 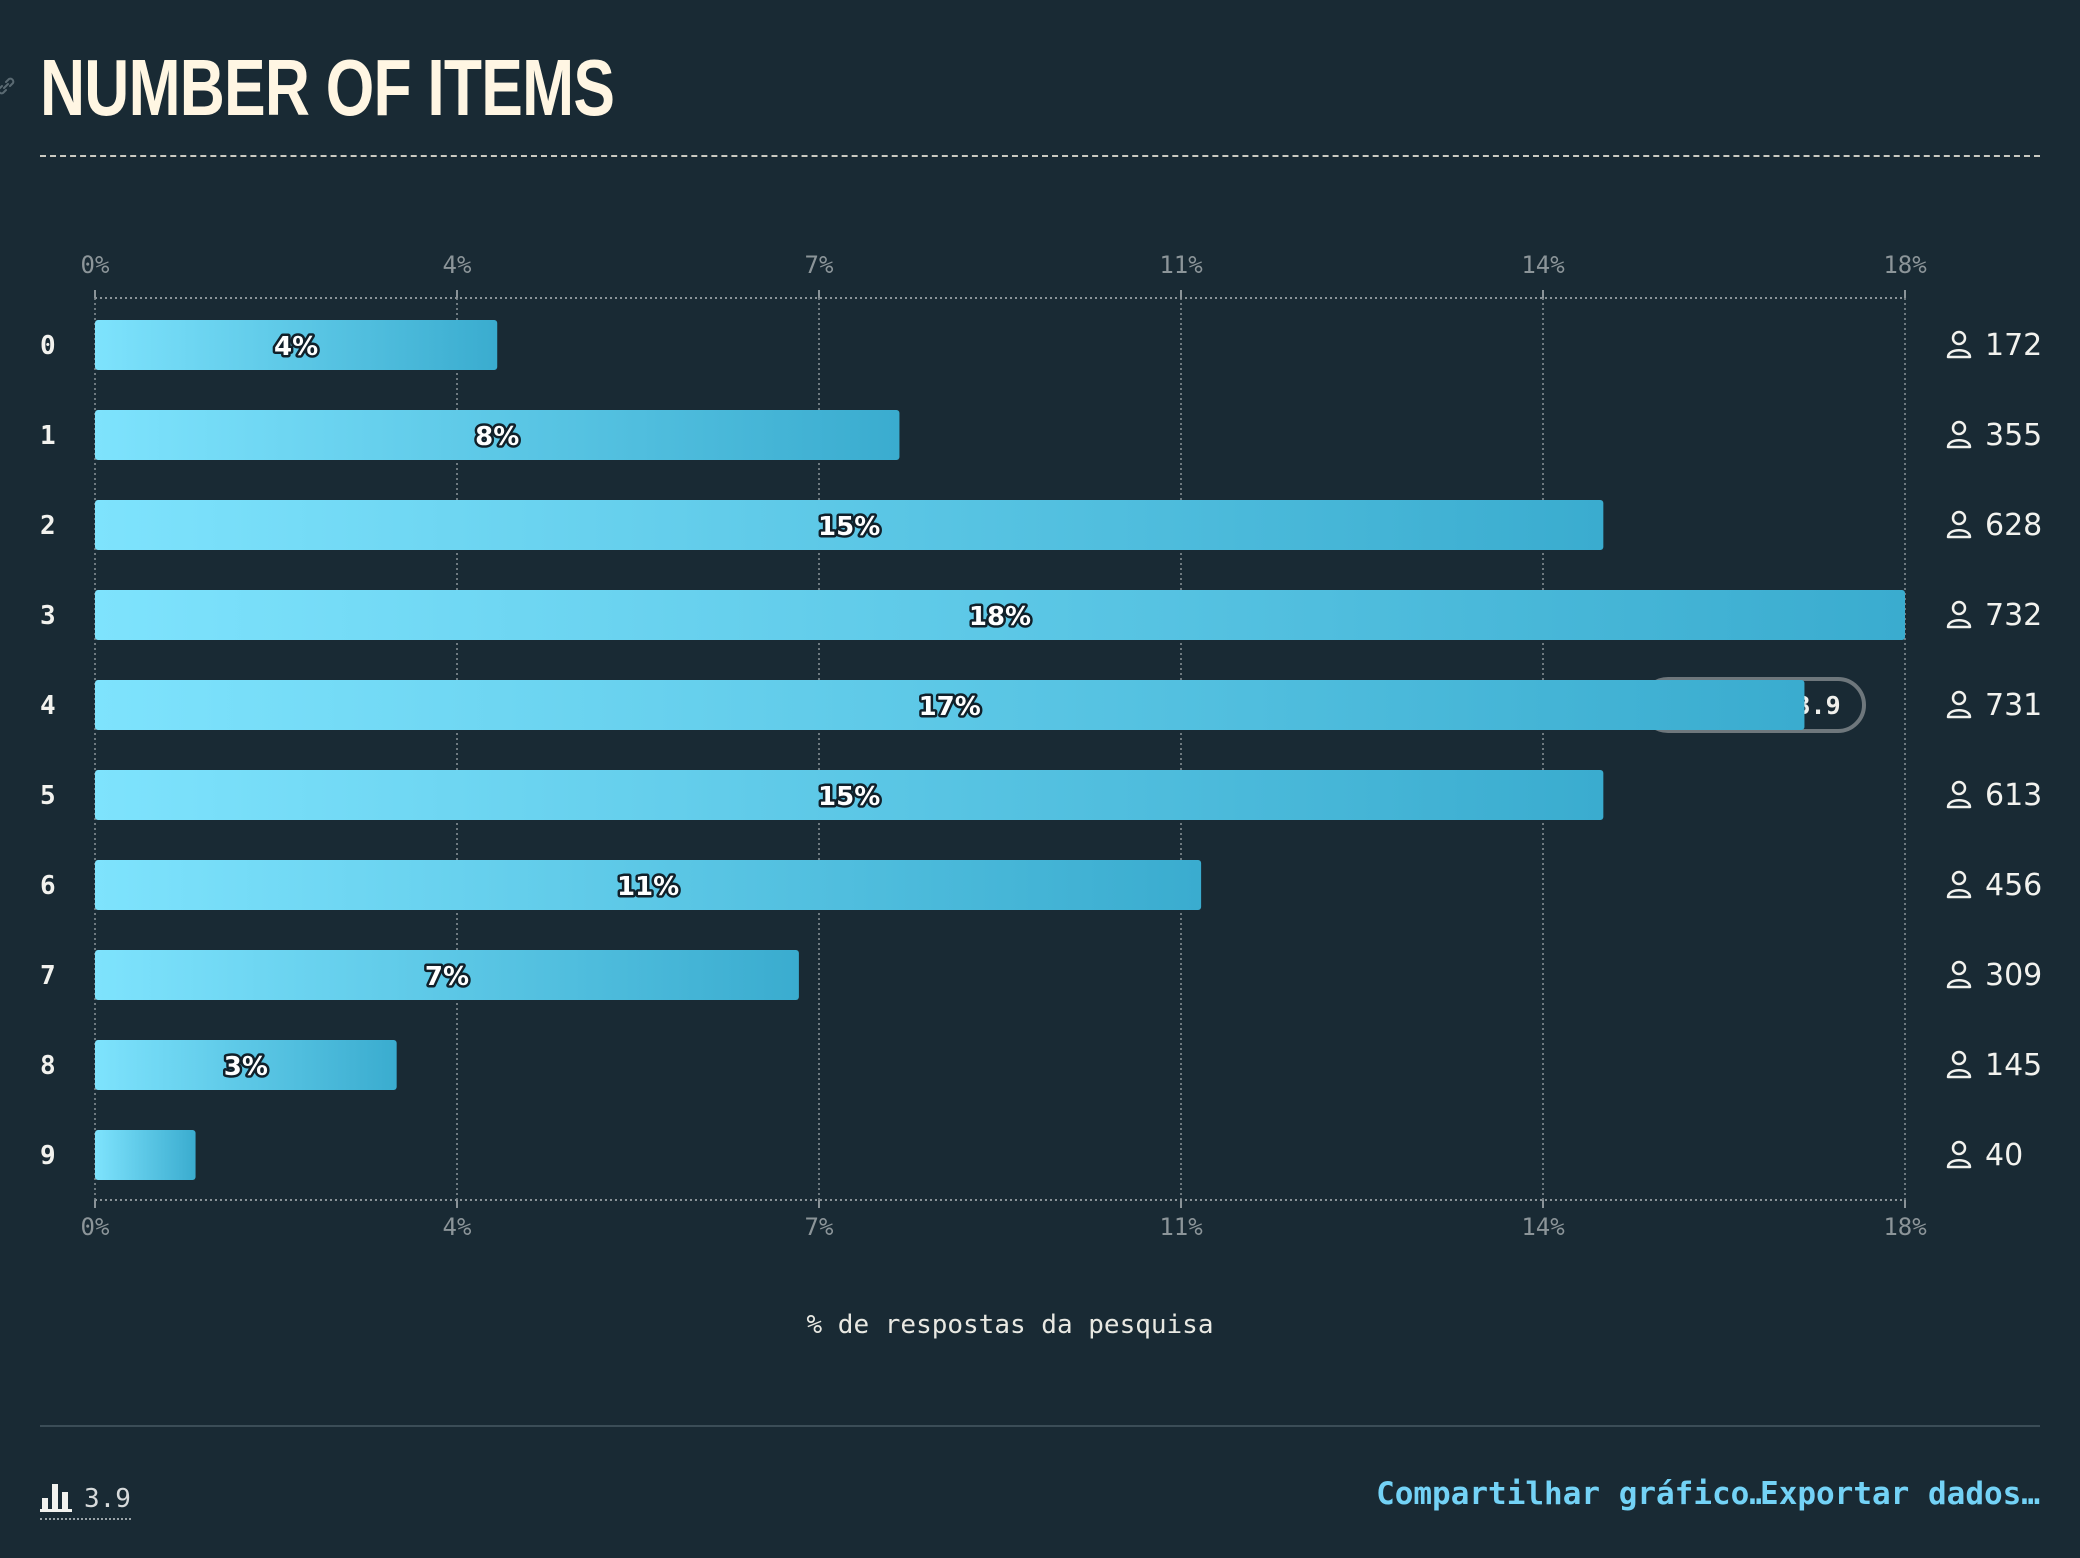 What do you see at coordinates (48, 886) in the screenshot?
I see `category-label: 6` at bounding box center [48, 886].